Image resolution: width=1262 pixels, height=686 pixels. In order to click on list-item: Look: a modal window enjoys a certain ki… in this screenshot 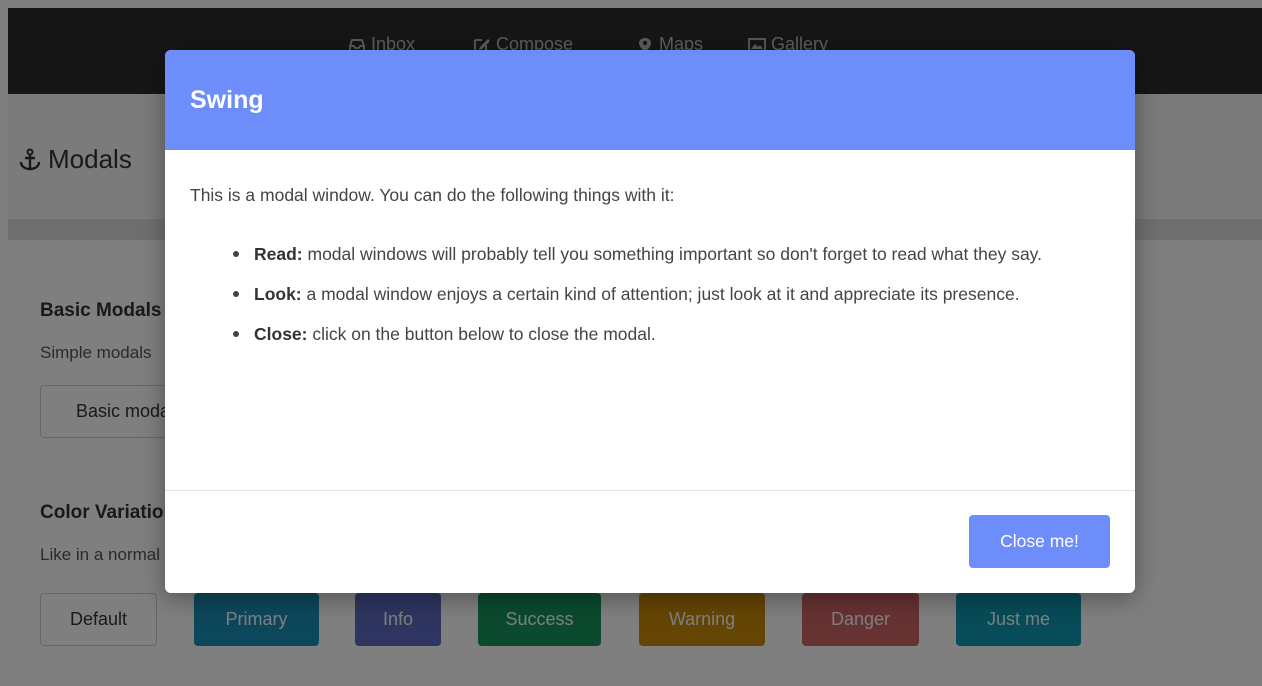, I will do `click(669, 294)`.